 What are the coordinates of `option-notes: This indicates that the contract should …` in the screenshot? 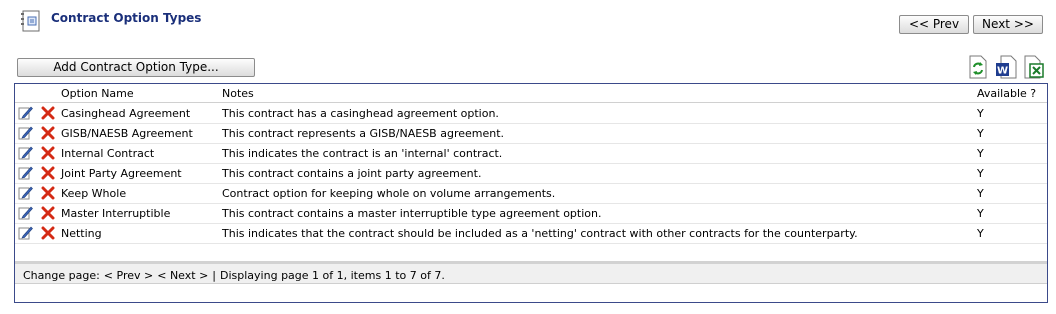 It's located at (540, 233).